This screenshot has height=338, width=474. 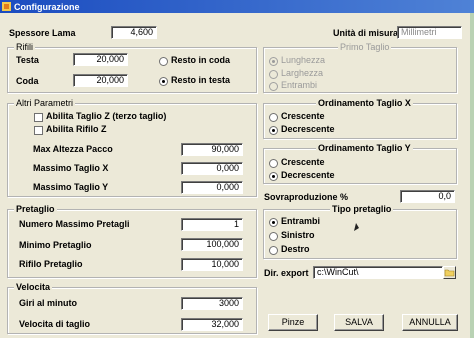 What do you see at coordinates (293, 322) in the screenshot?
I see `pinze-button: Pinze` at bounding box center [293, 322].